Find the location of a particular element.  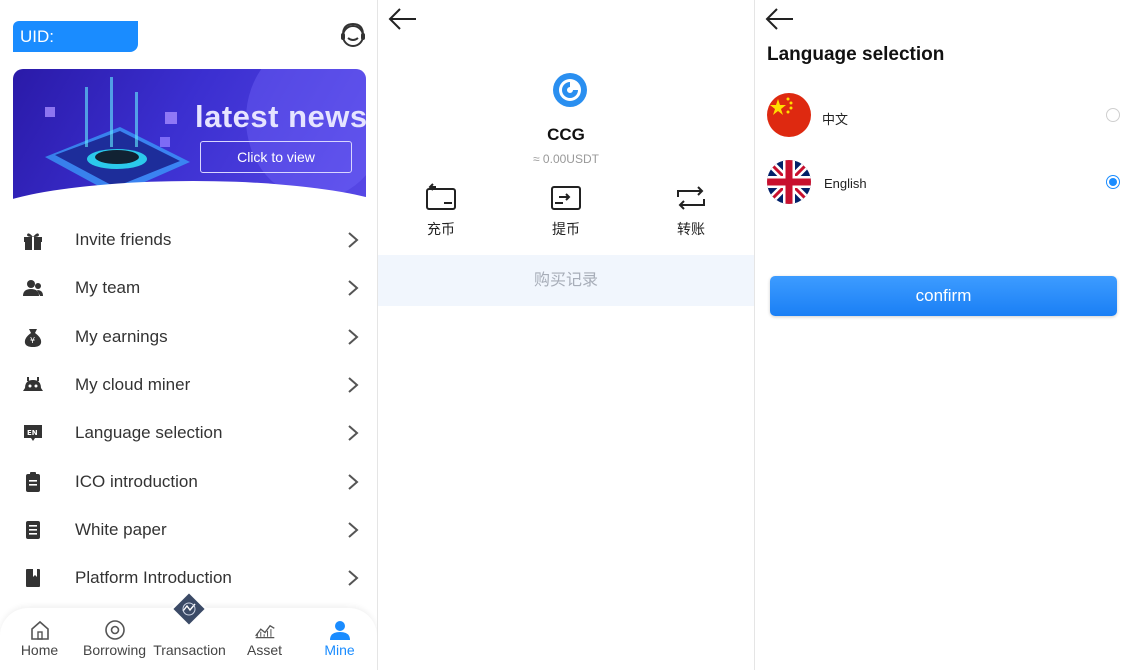

team-icon is located at coordinates (33, 288).